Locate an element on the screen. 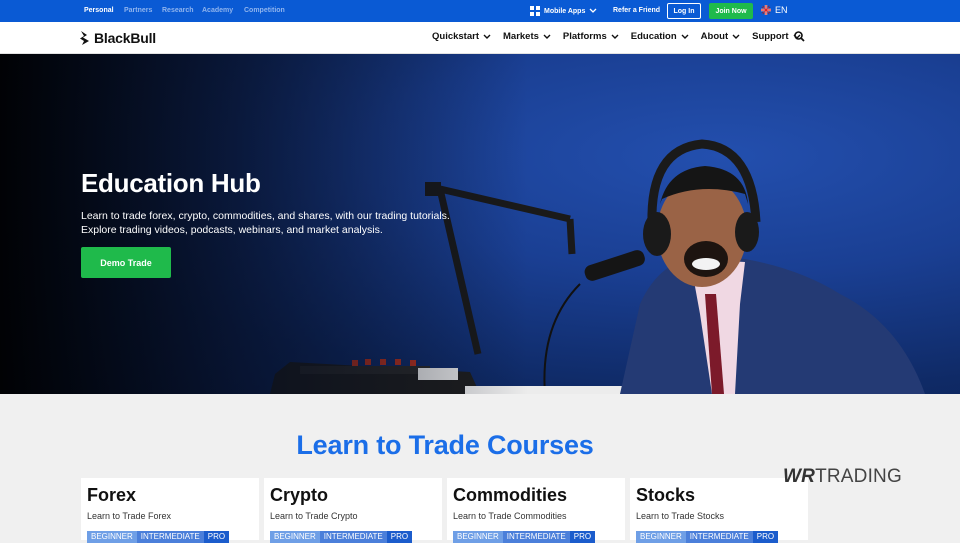 This screenshot has width=960, height=543. mobile-apps-dropdown: Mobile Apps is located at coordinates (563, 11).